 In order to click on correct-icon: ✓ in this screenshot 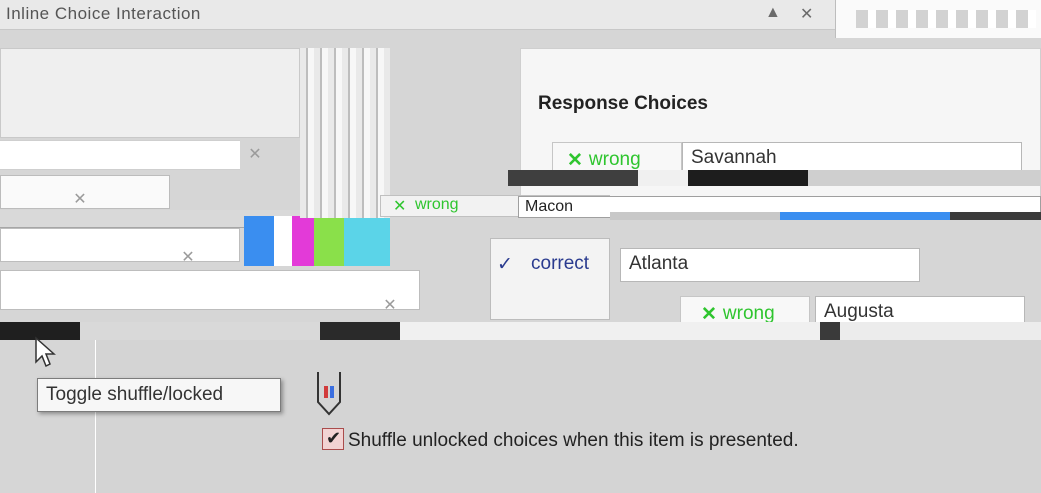, I will do `click(505, 264)`.